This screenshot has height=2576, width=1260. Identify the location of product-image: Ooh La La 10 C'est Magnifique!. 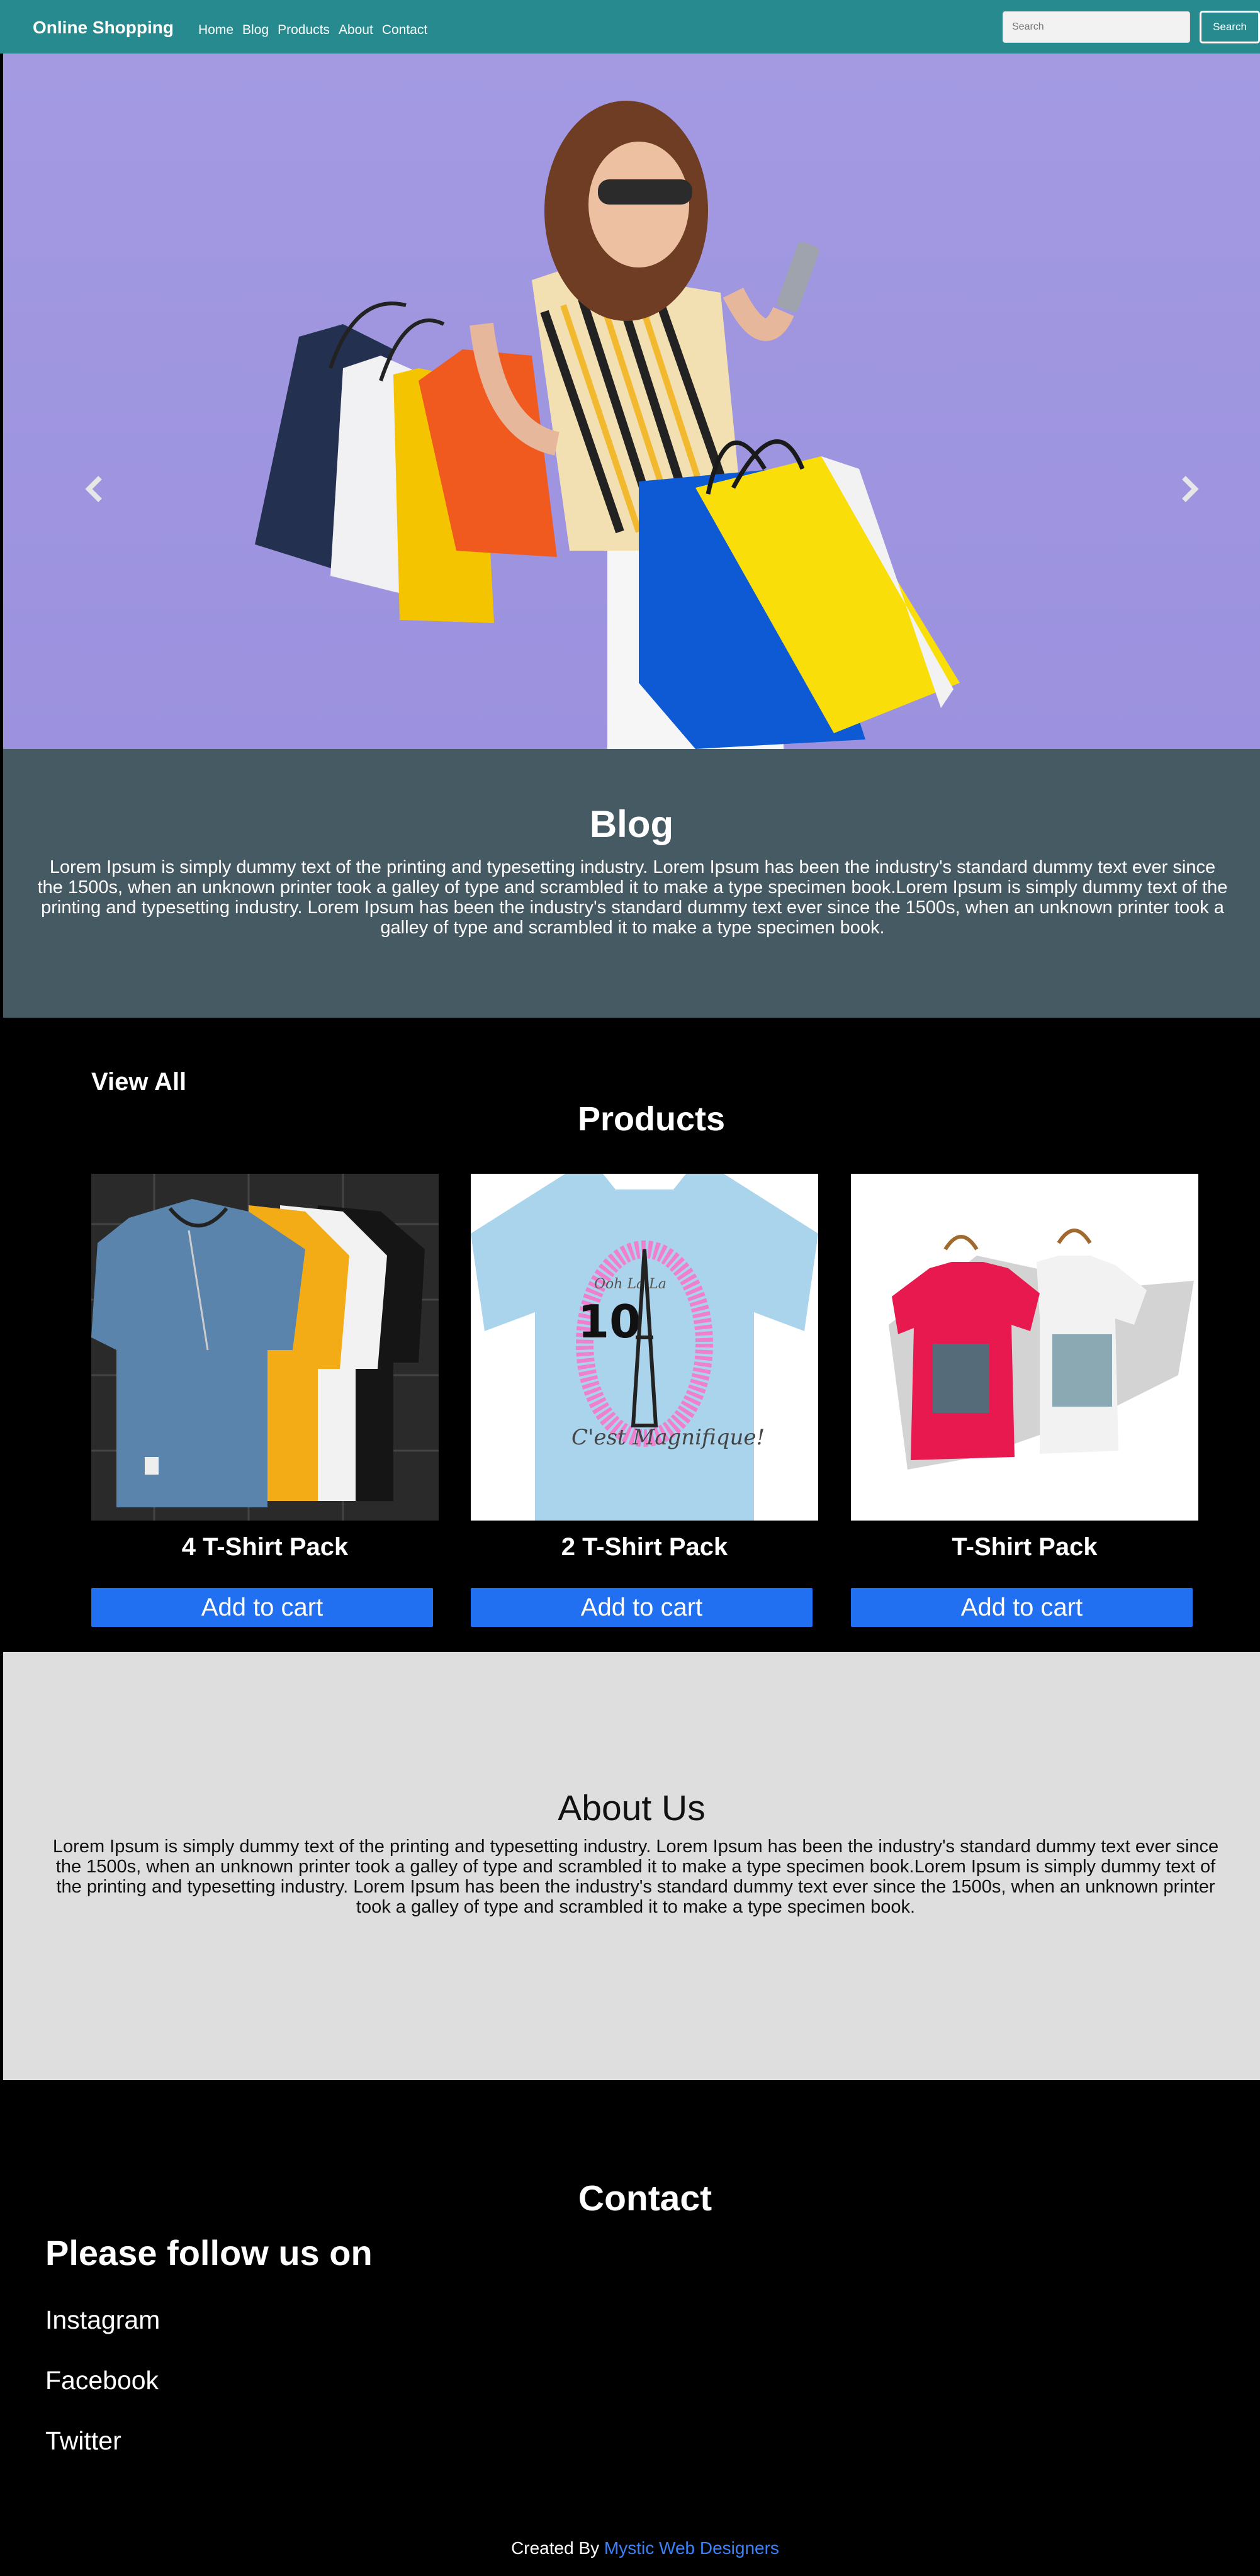
(644, 1347).